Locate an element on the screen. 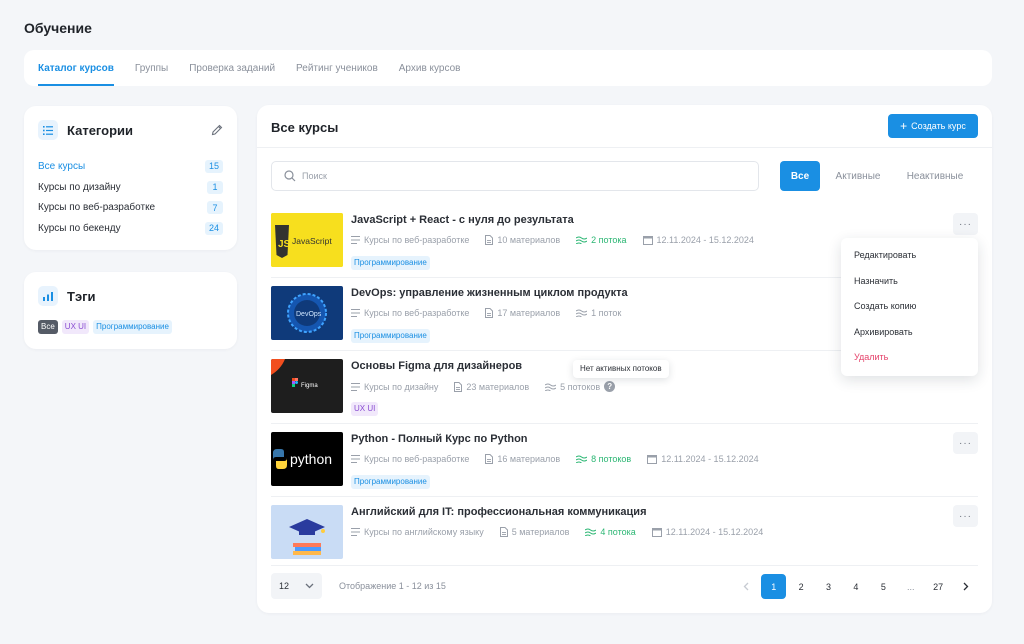 The height and width of the screenshot is (644, 1024). pencil-icon is located at coordinates (217, 130).